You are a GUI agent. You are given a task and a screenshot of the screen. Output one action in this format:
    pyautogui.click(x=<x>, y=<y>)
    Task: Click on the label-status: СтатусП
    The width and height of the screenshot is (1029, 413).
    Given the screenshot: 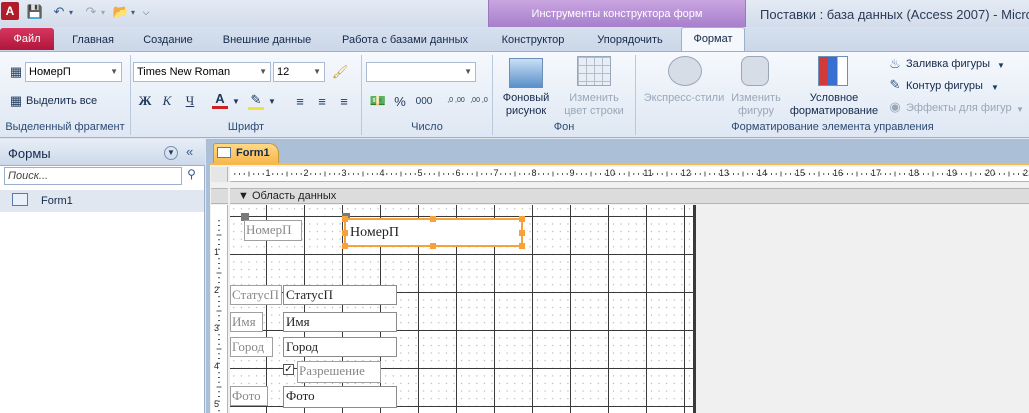 What is the action you would take?
    pyautogui.click(x=256, y=295)
    